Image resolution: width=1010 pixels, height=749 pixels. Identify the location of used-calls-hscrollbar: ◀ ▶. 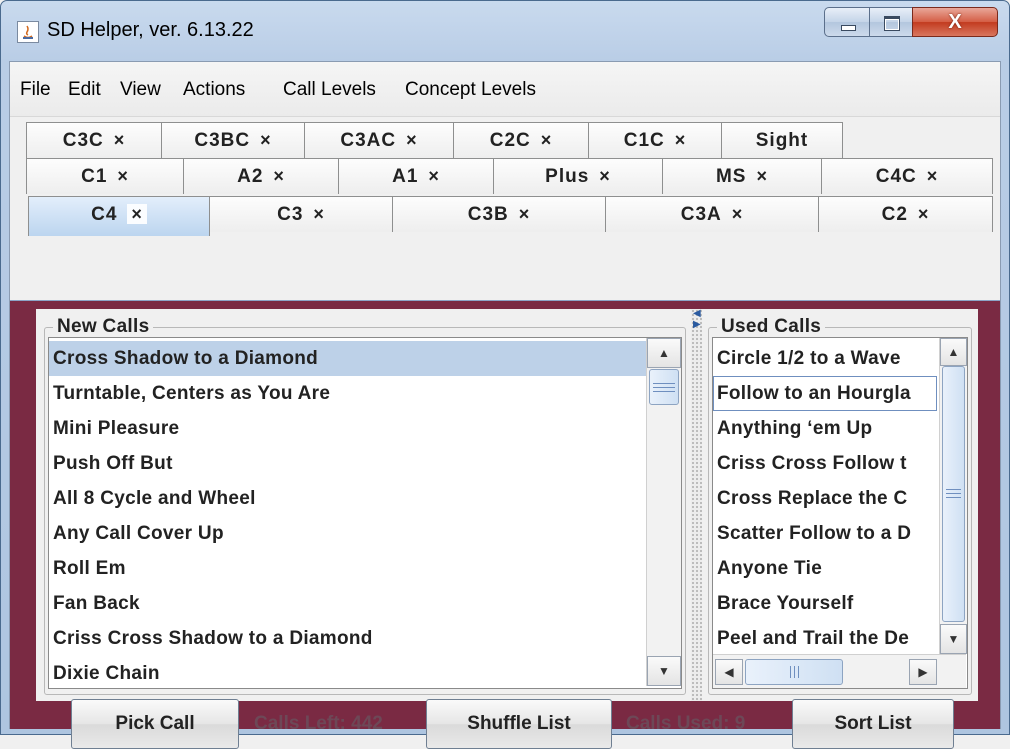
(839, 671).